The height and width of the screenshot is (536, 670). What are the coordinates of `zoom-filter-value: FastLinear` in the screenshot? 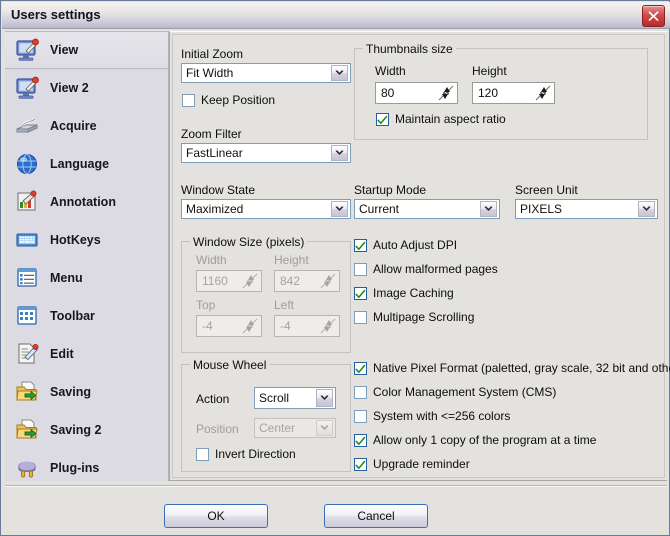 It's located at (214, 153).